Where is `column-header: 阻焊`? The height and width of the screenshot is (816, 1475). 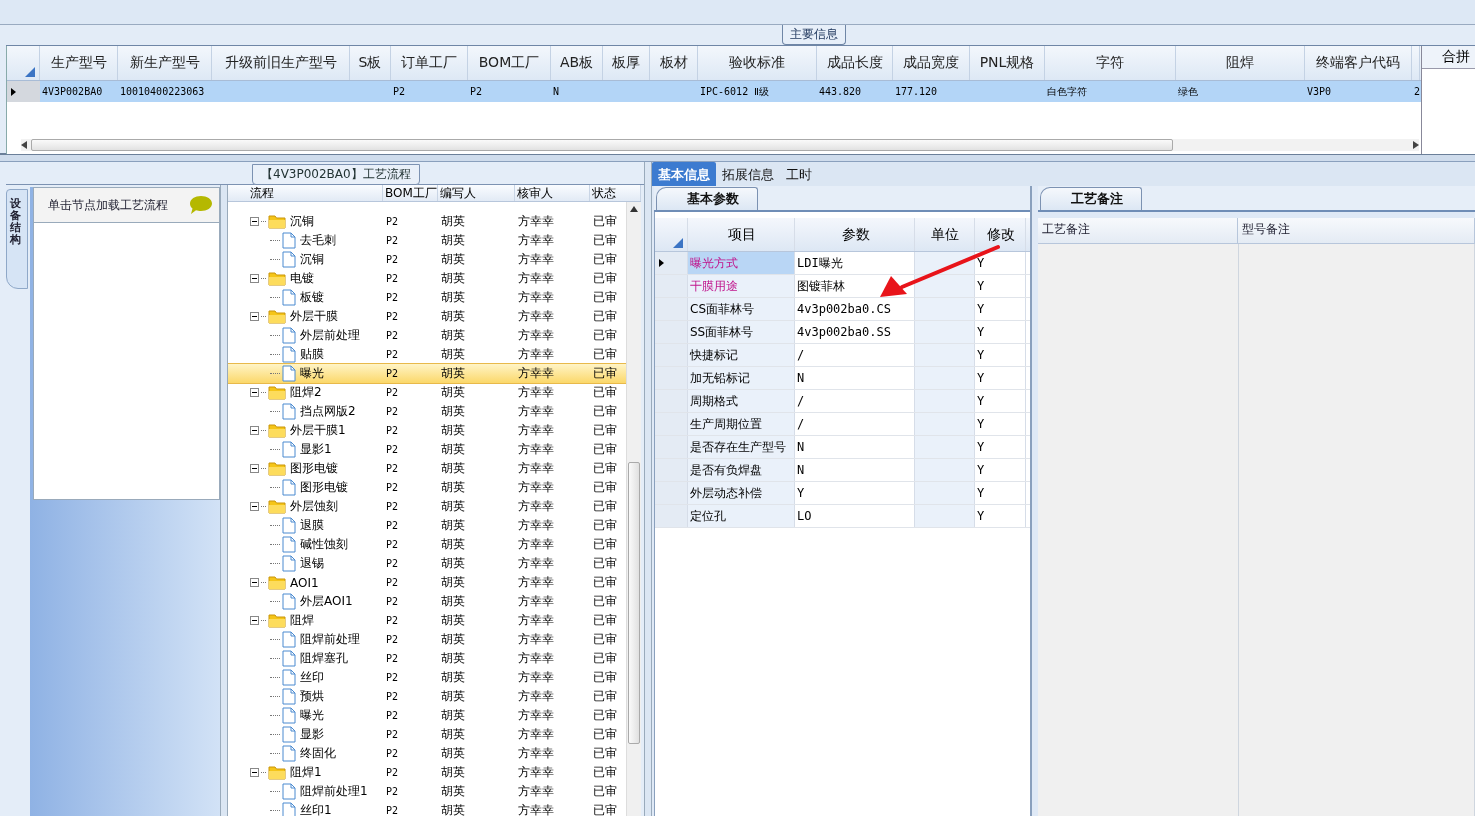
column-header: 阻焊 is located at coordinates (1240, 63).